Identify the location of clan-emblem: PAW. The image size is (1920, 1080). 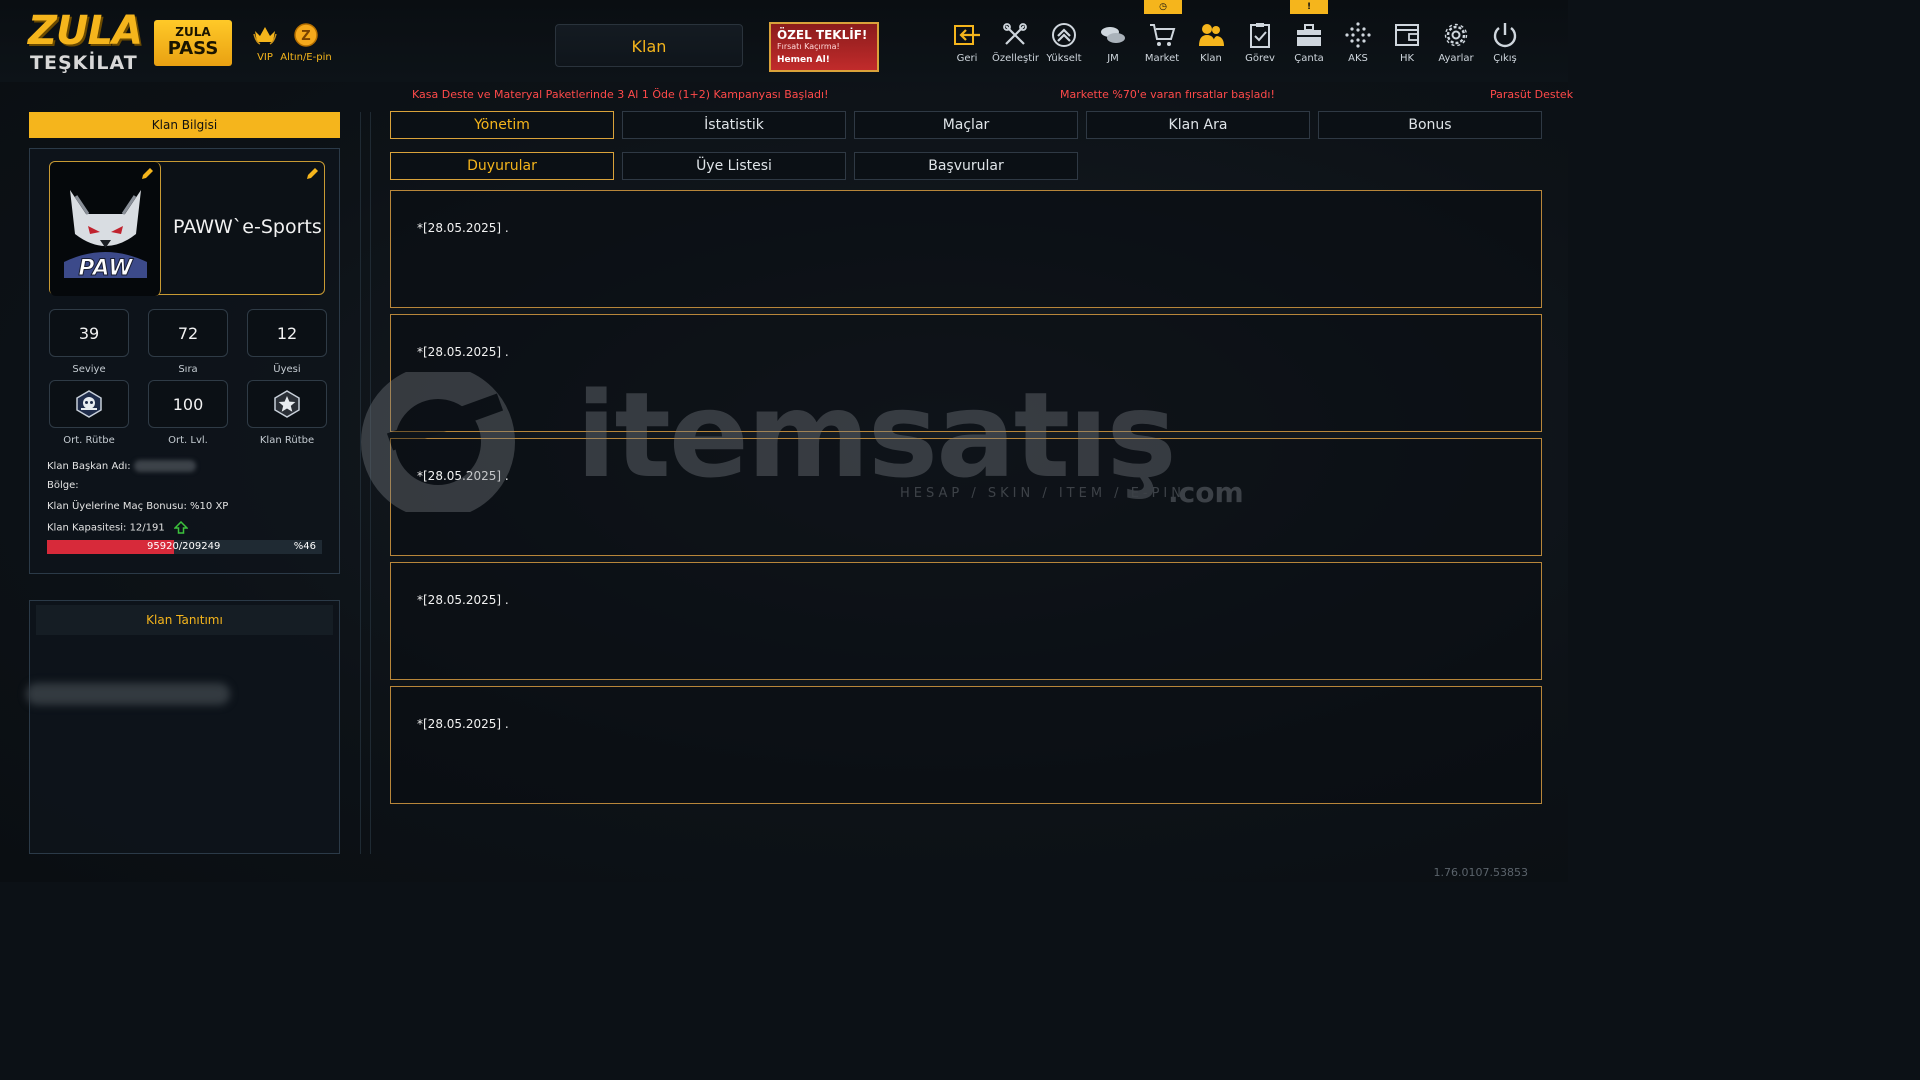
(105, 229).